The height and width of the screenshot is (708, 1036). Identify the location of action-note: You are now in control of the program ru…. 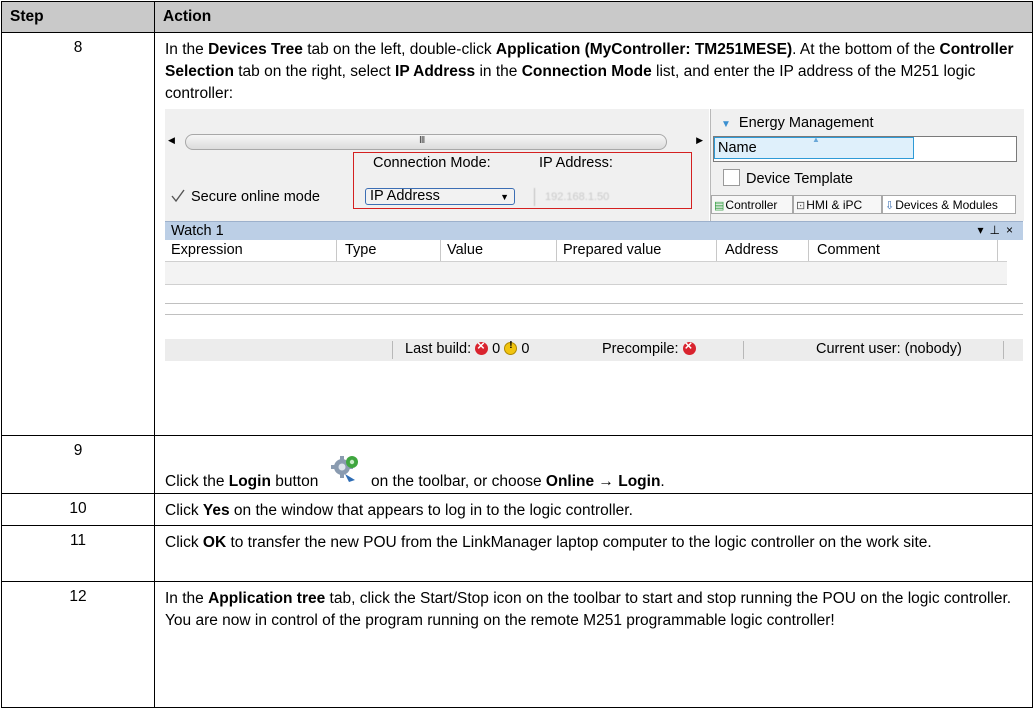
(500, 620).